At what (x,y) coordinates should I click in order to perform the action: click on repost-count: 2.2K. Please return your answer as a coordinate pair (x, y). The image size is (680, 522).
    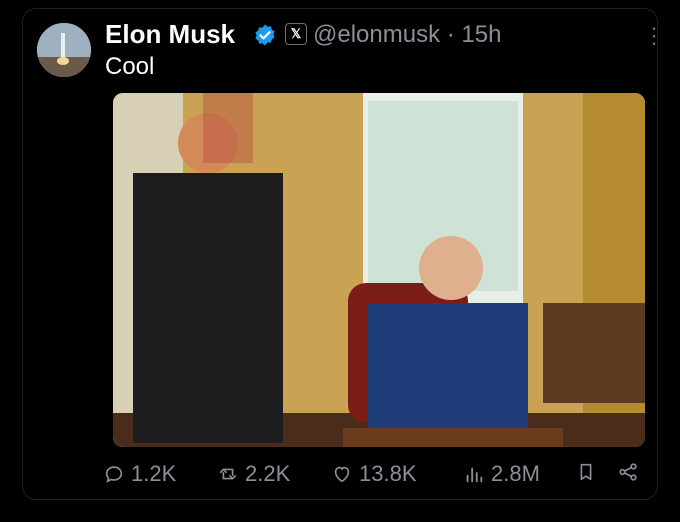
    Looking at the image, I should click on (268, 473).